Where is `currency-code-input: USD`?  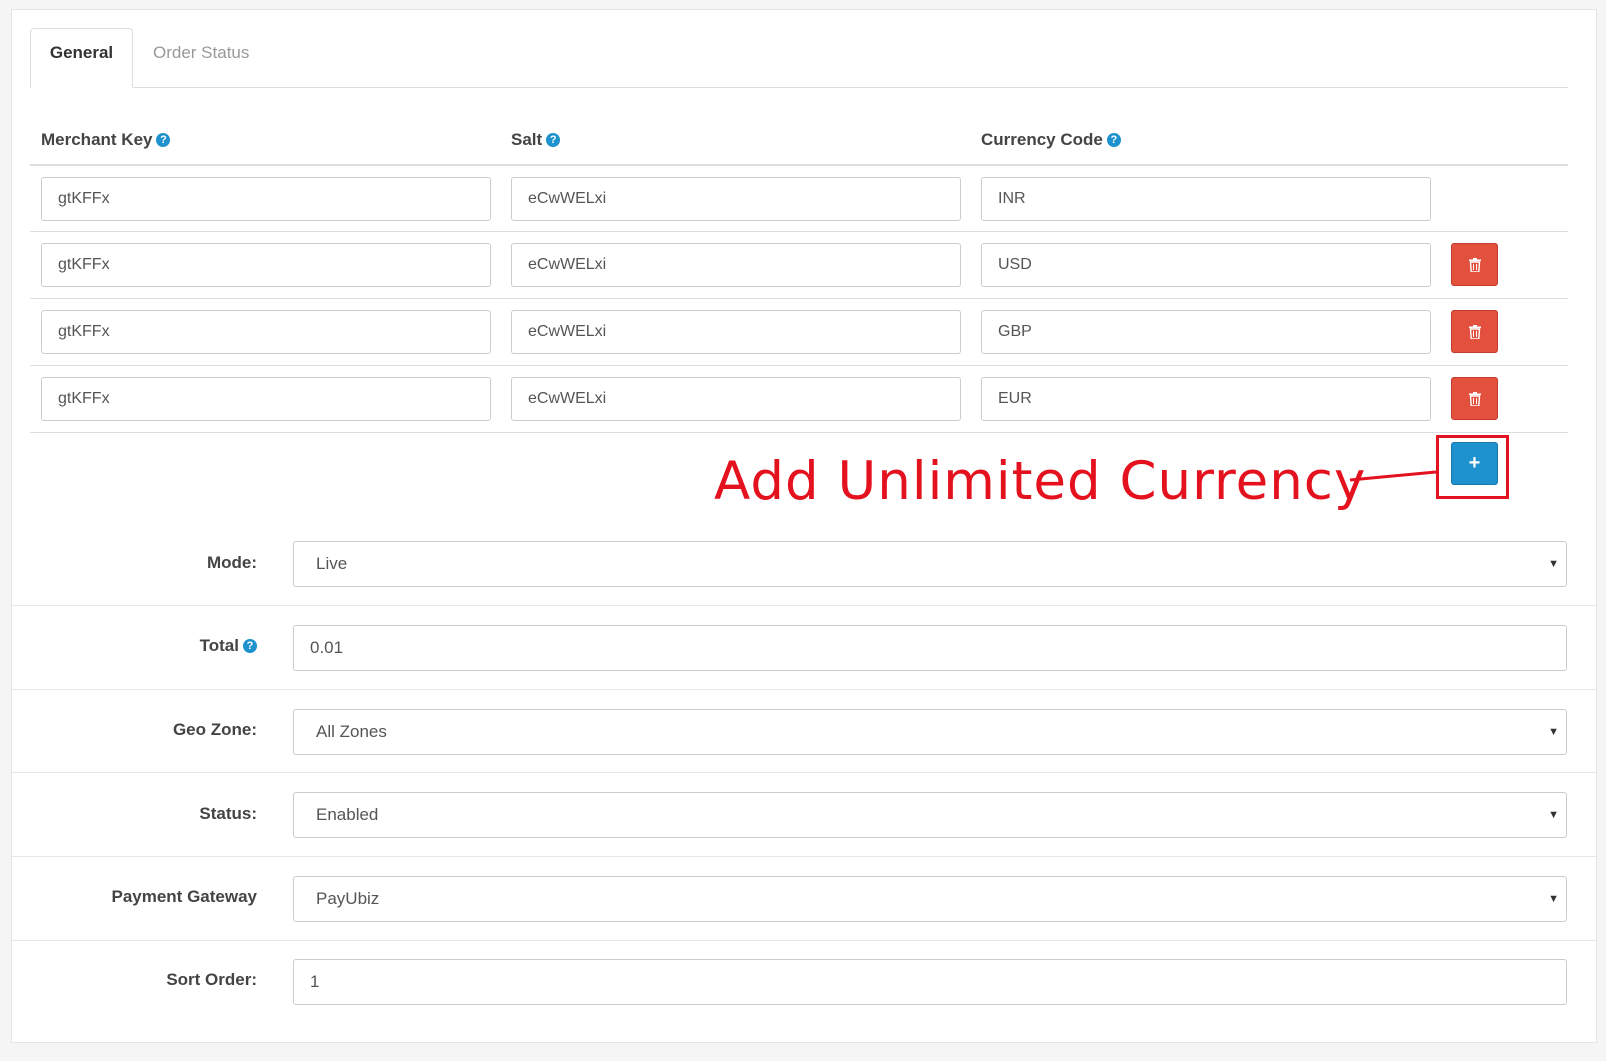 currency-code-input: USD is located at coordinates (1206, 265).